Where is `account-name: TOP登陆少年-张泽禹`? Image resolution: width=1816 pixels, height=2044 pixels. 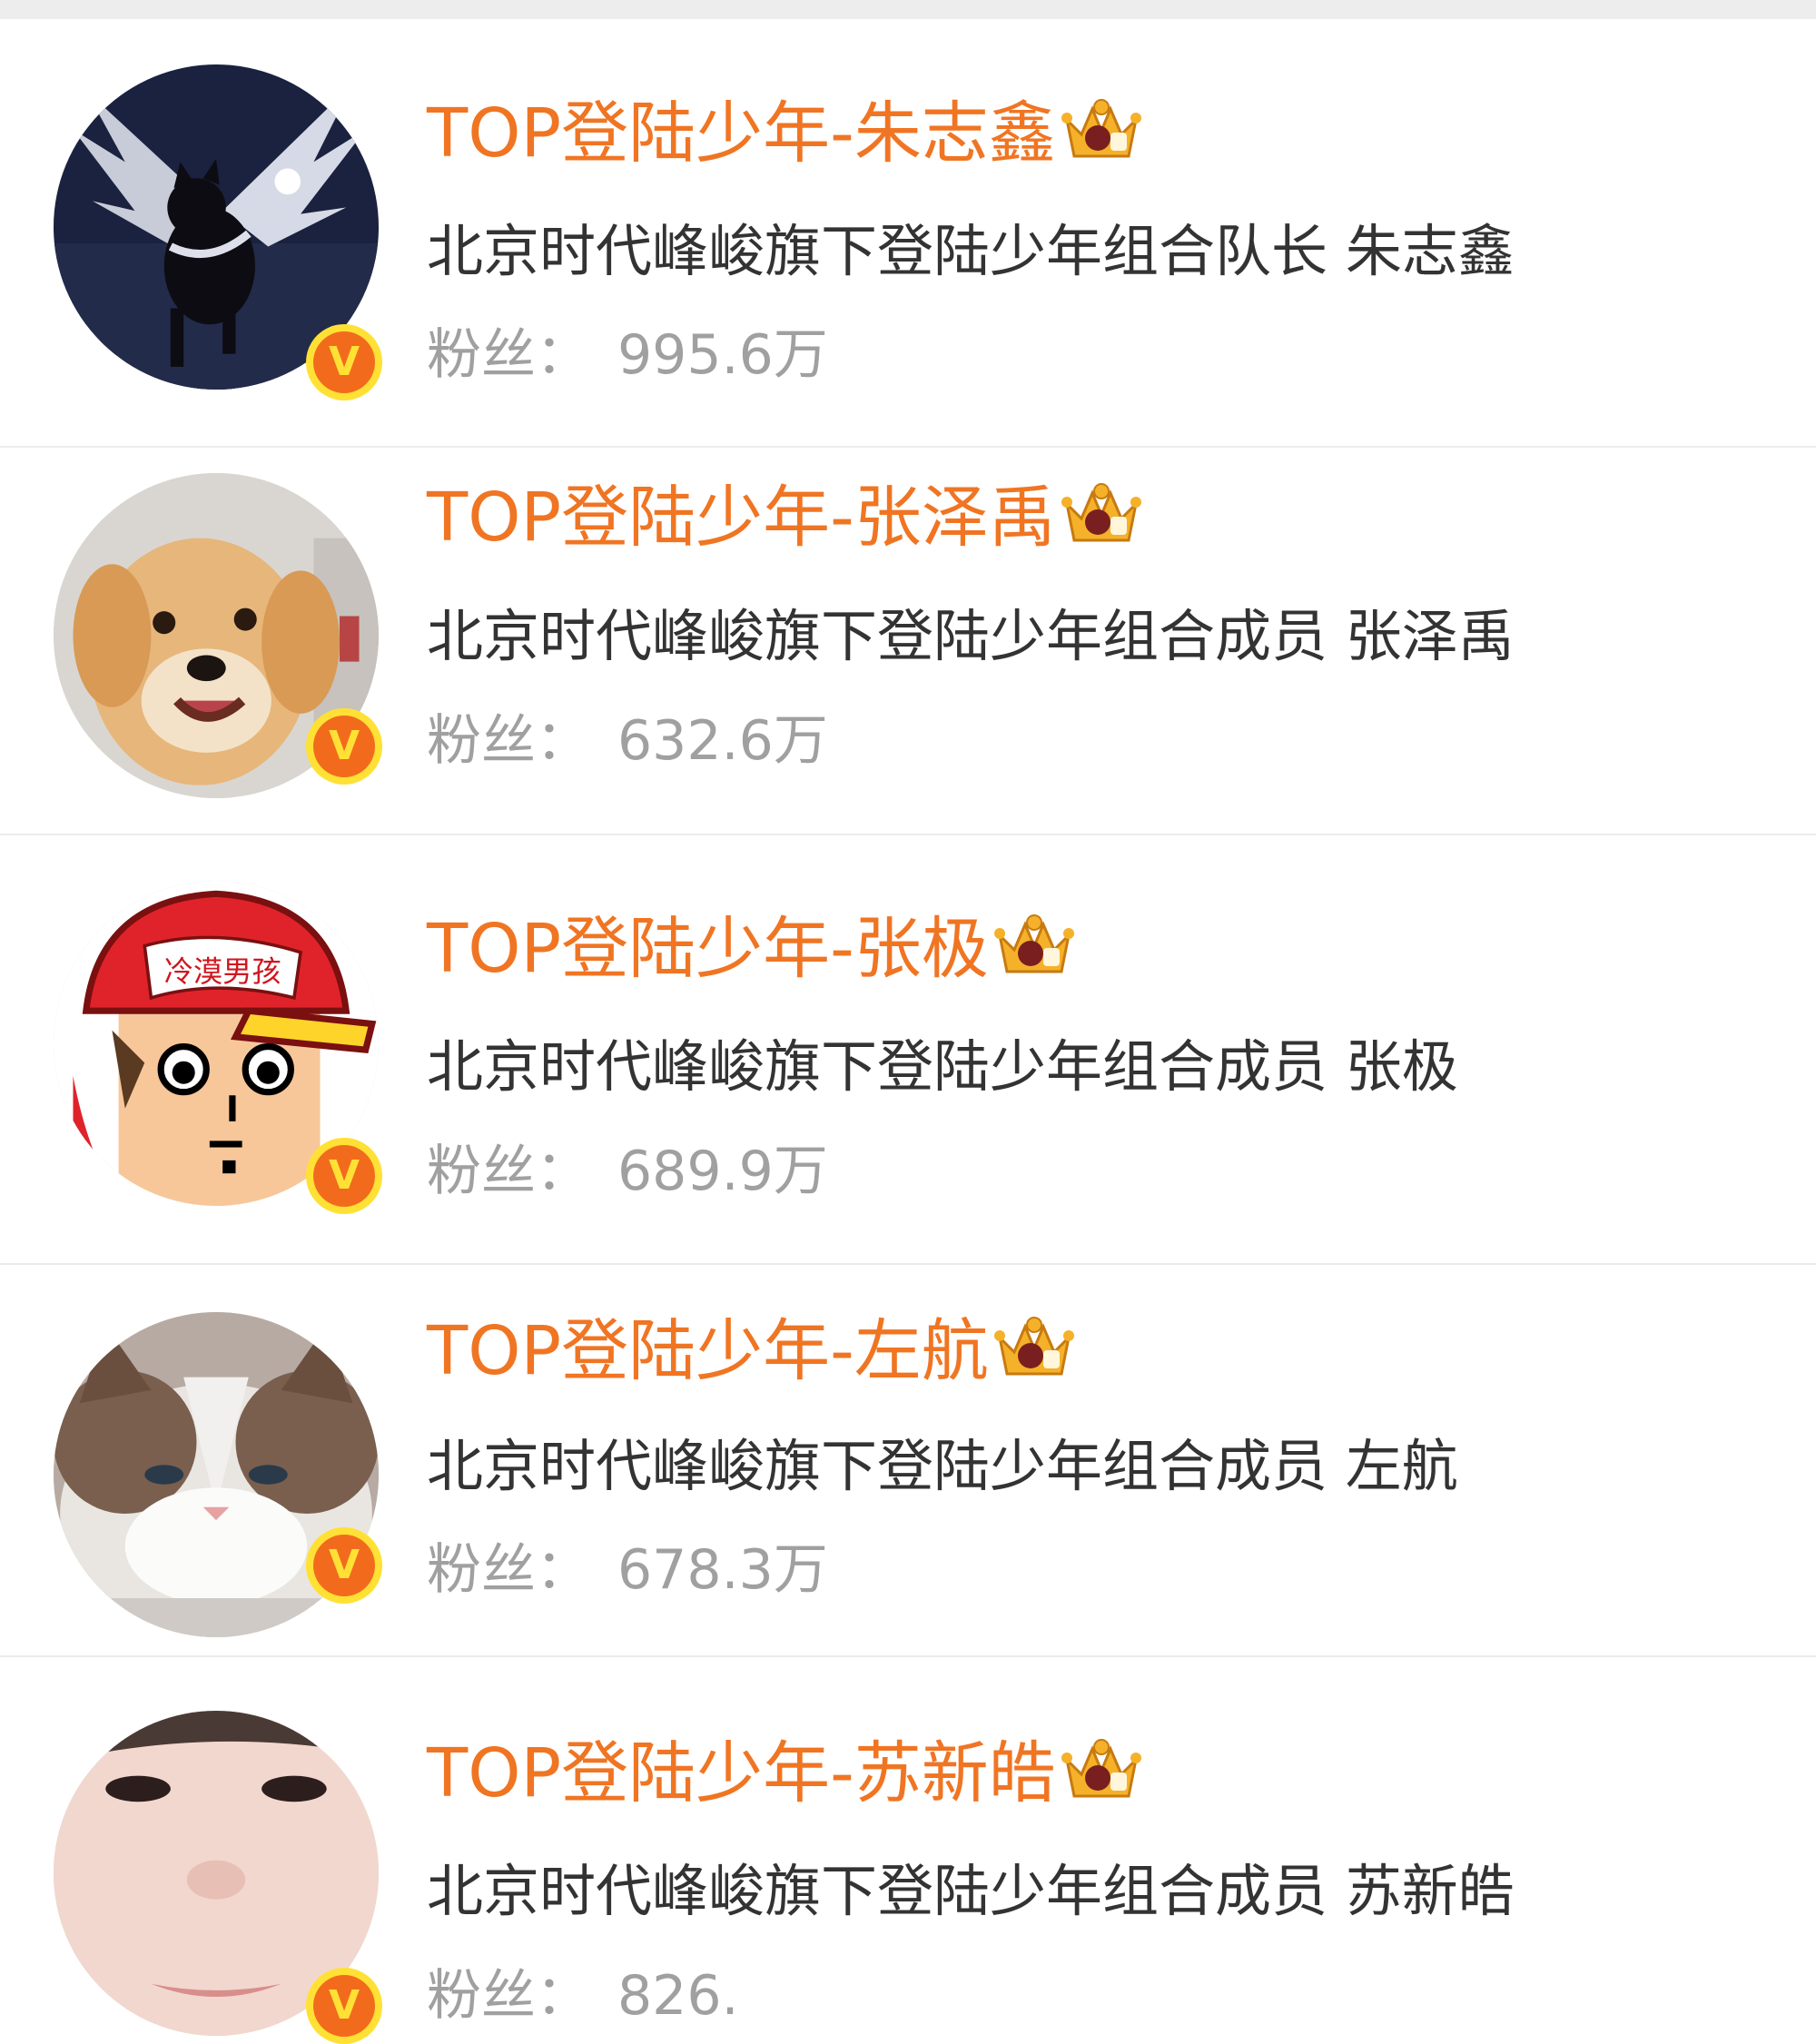 account-name: TOP登陆少年-张泽禹 is located at coordinates (785, 517).